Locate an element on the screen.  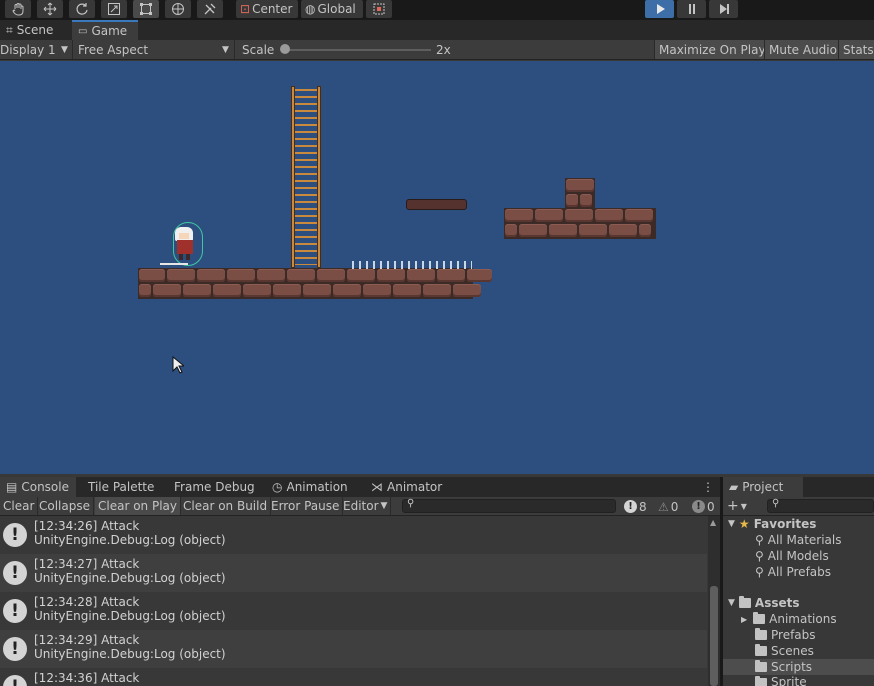
clear-on-play-toggle: Clear on Play is located at coordinates (138, 506).